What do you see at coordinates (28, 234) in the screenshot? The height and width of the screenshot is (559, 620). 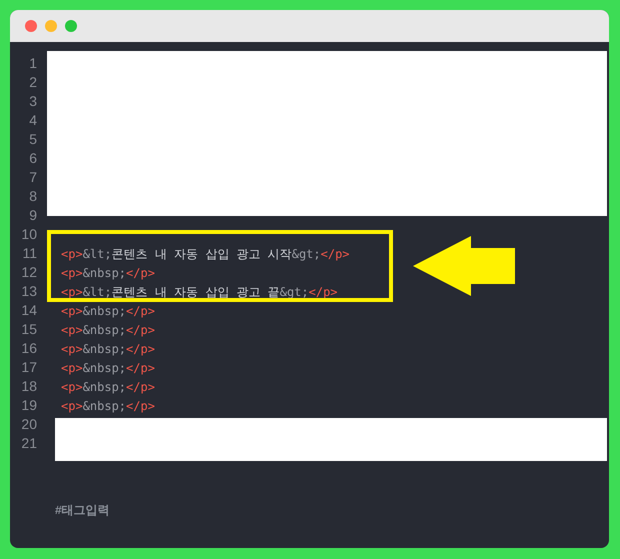 I see `line-number: 10` at bounding box center [28, 234].